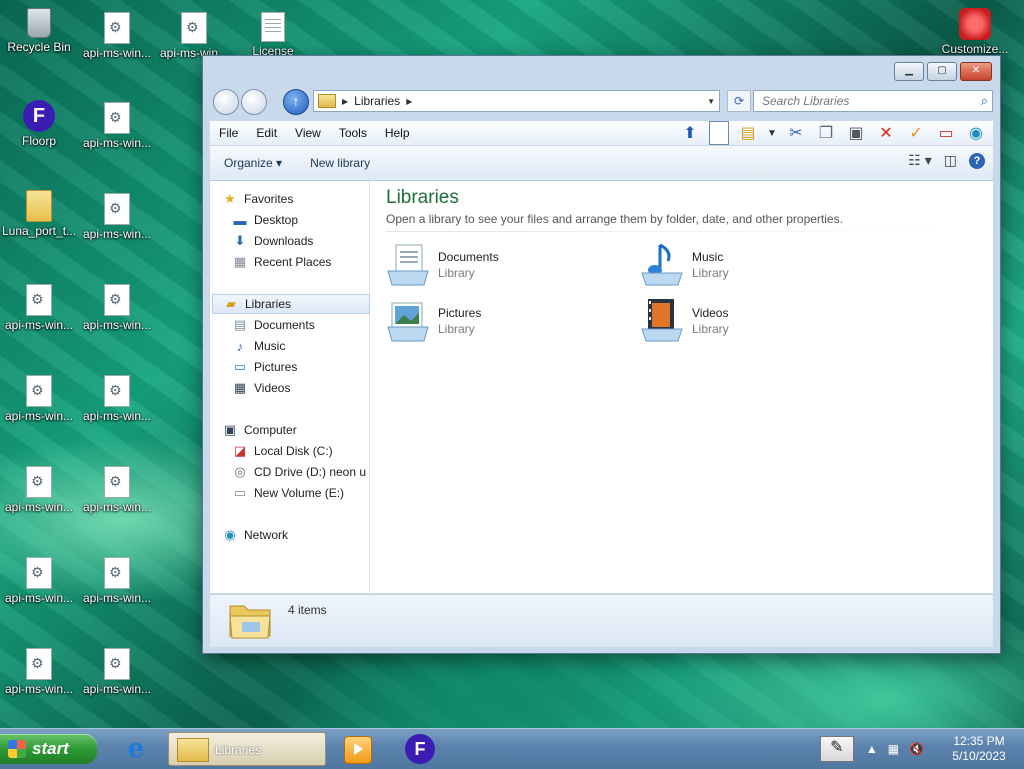  What do you see at coordinates (886, 133) in the screenshot?
I see `delete-icon: ✕` at bounding box center [886, 133].